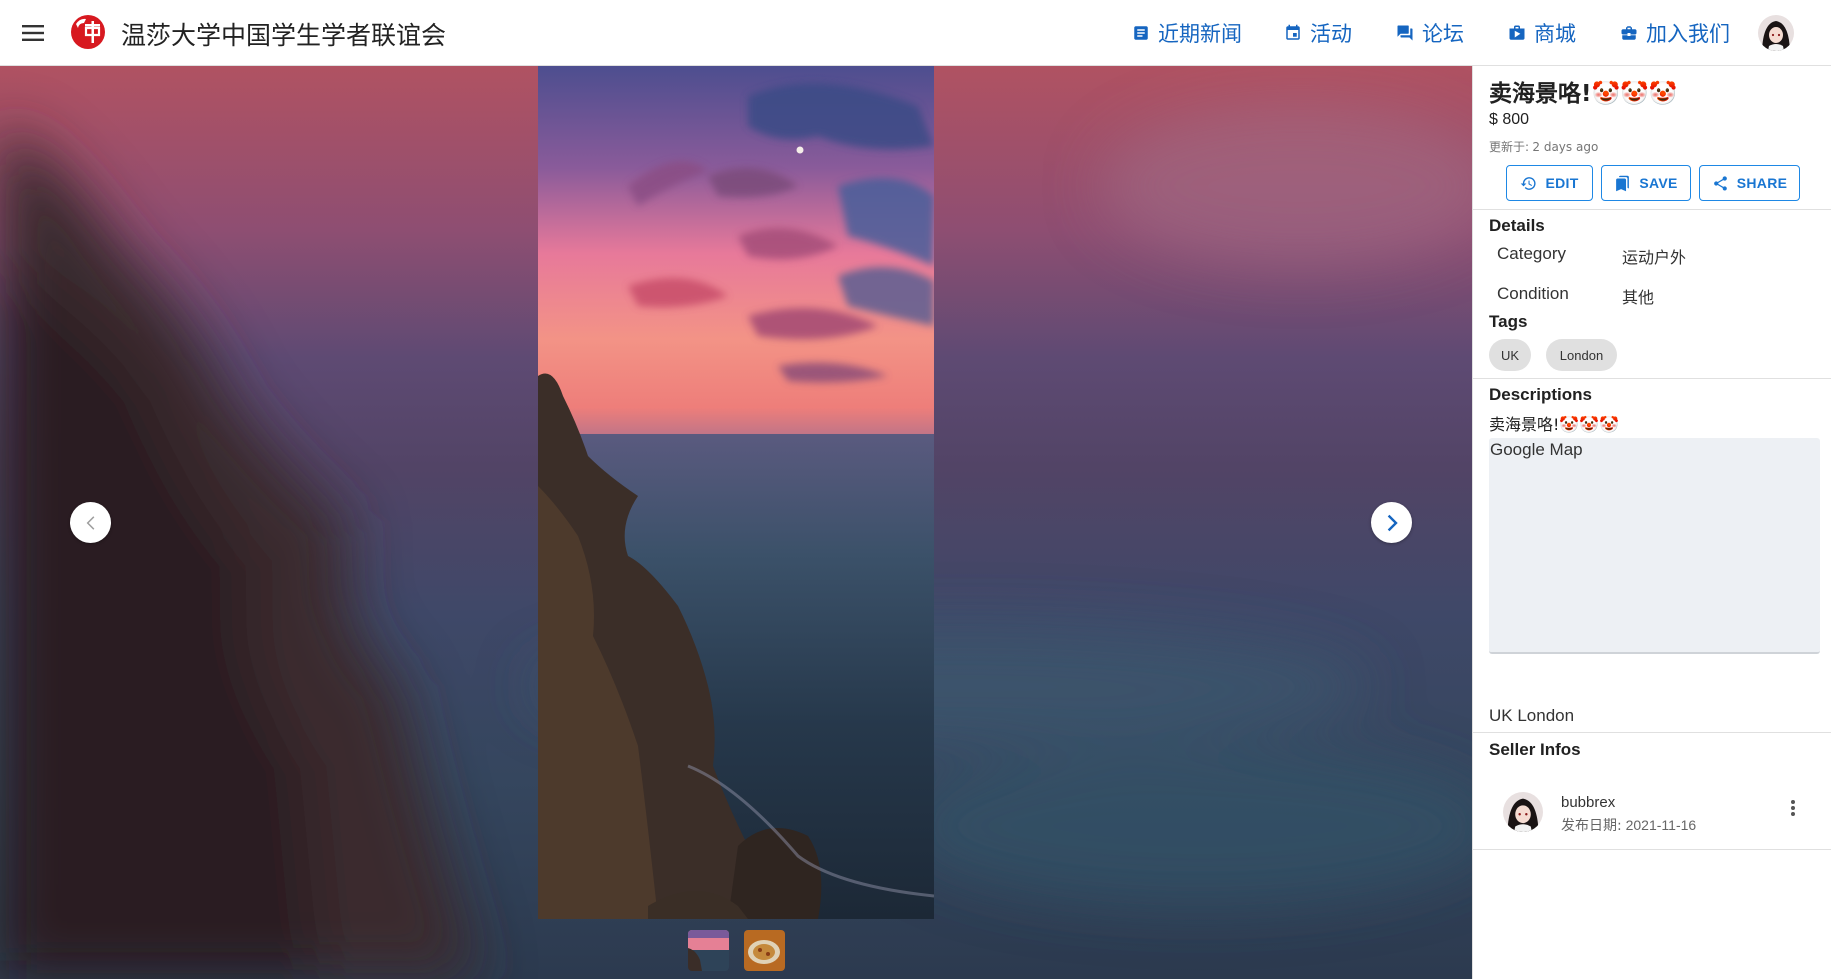 The image size is (1831, 979). What do you see at coordinates (1533, 293) in the screenshot?
I see `condition-label: Condition` at bounding box center [1533, 293].